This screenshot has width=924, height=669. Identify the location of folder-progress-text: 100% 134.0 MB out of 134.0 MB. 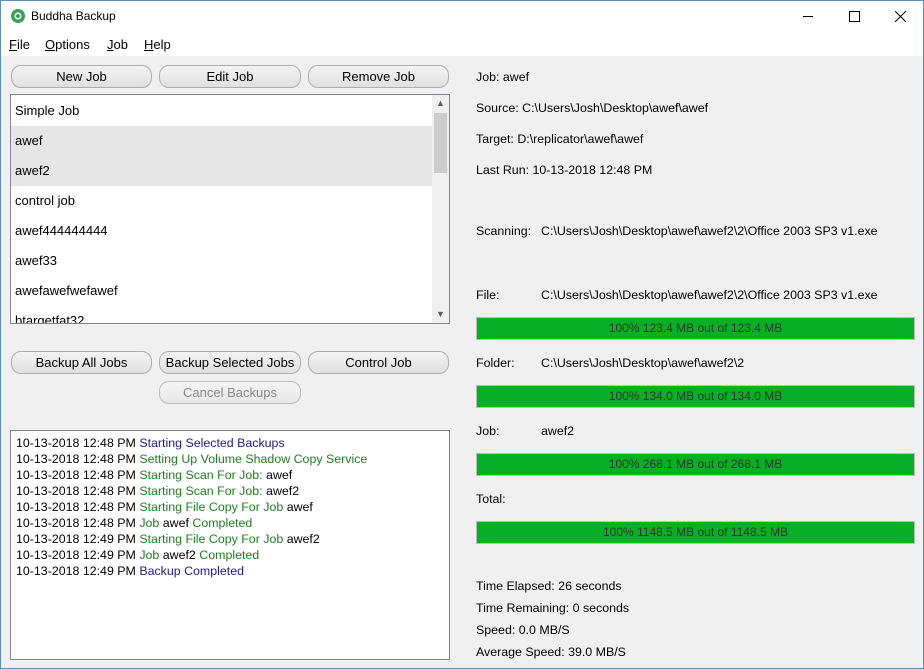
(695, 396).